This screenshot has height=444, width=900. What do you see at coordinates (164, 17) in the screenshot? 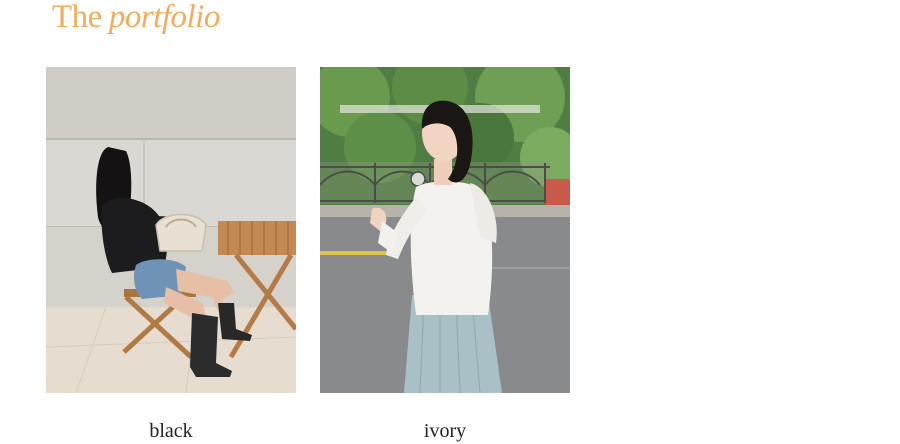
I see `section-title-italic: portfolio` at bounding box center [164, 17].